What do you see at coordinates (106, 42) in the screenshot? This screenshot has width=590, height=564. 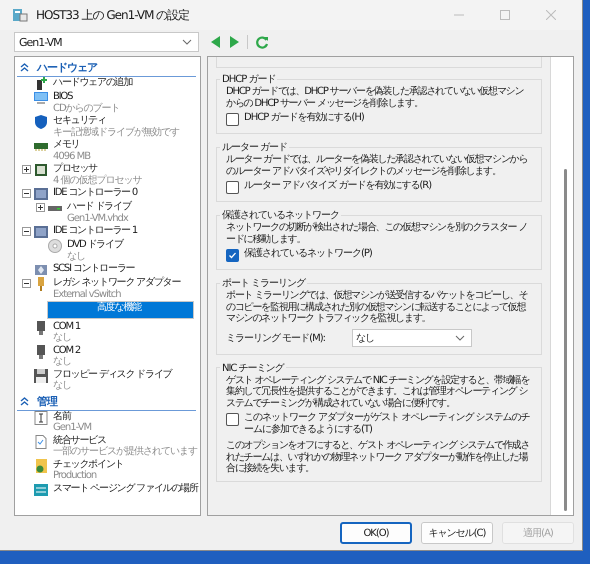 I see `vm-select: Gen1-VM` at bounding box center [106, 42].